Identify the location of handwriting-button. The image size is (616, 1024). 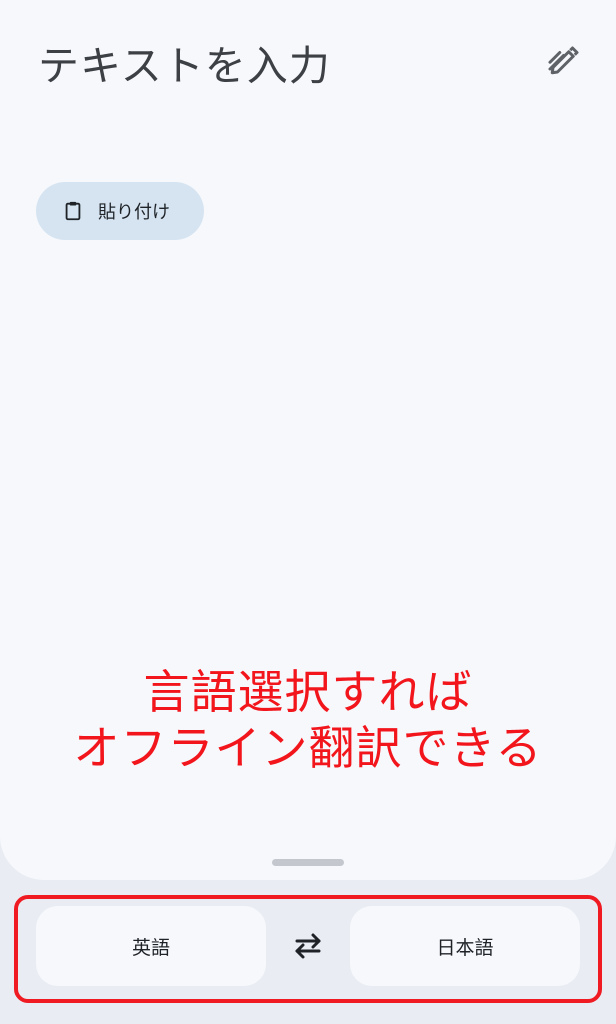
(562, 60).